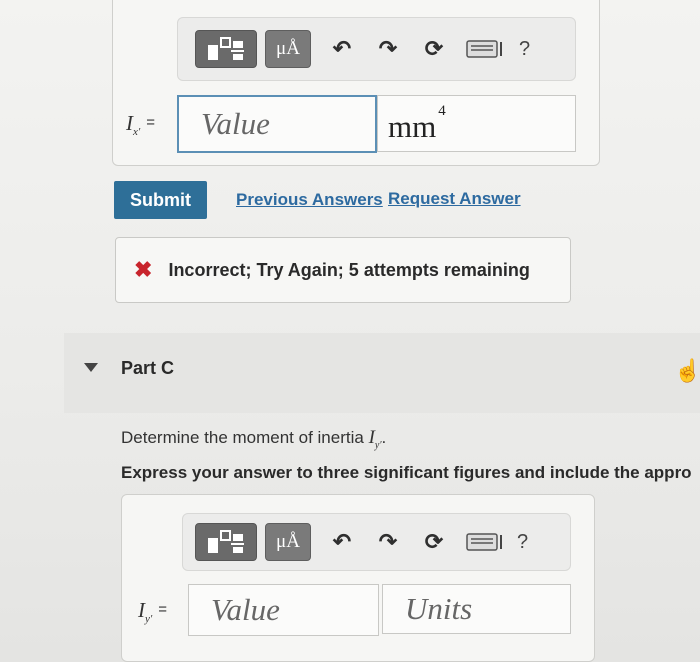 The image size is (700, 662). What do you see at coordinates (375, 439) in the screenshot?
I see `iy-variable: Iy′` at bounding box center [375, 439].